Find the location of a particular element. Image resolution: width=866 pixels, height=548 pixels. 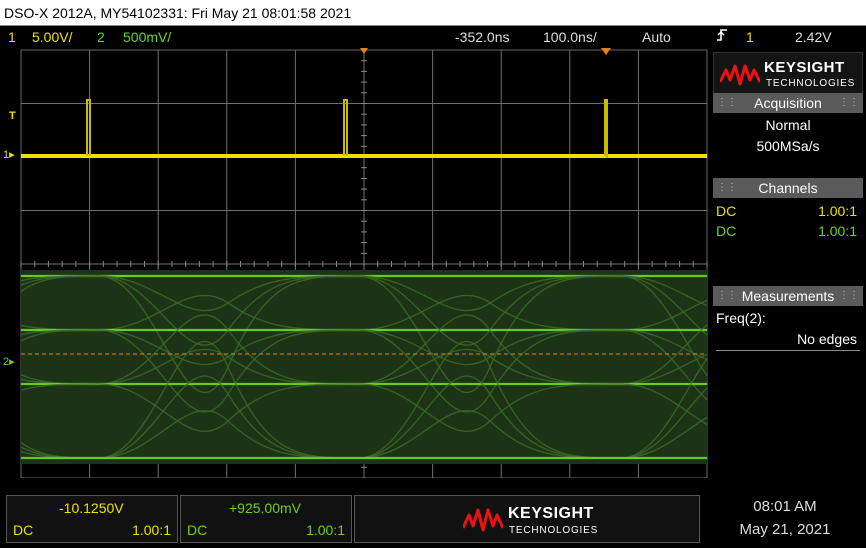

channels-header: ⋮⋮ Channels is located at coordinates (788, 188).